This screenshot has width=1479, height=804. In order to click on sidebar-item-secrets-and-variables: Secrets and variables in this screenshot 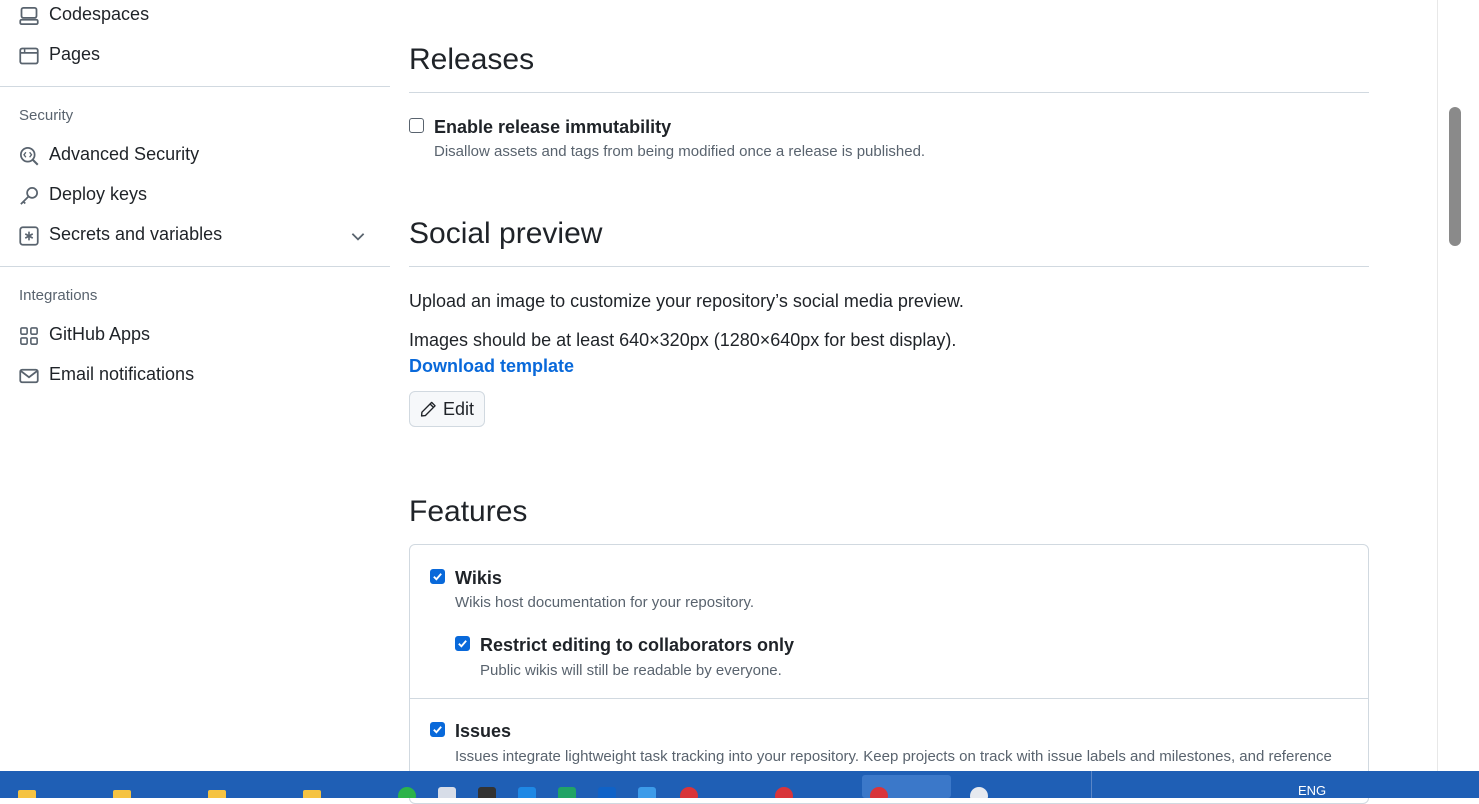, I will do `click(195, 235)`.